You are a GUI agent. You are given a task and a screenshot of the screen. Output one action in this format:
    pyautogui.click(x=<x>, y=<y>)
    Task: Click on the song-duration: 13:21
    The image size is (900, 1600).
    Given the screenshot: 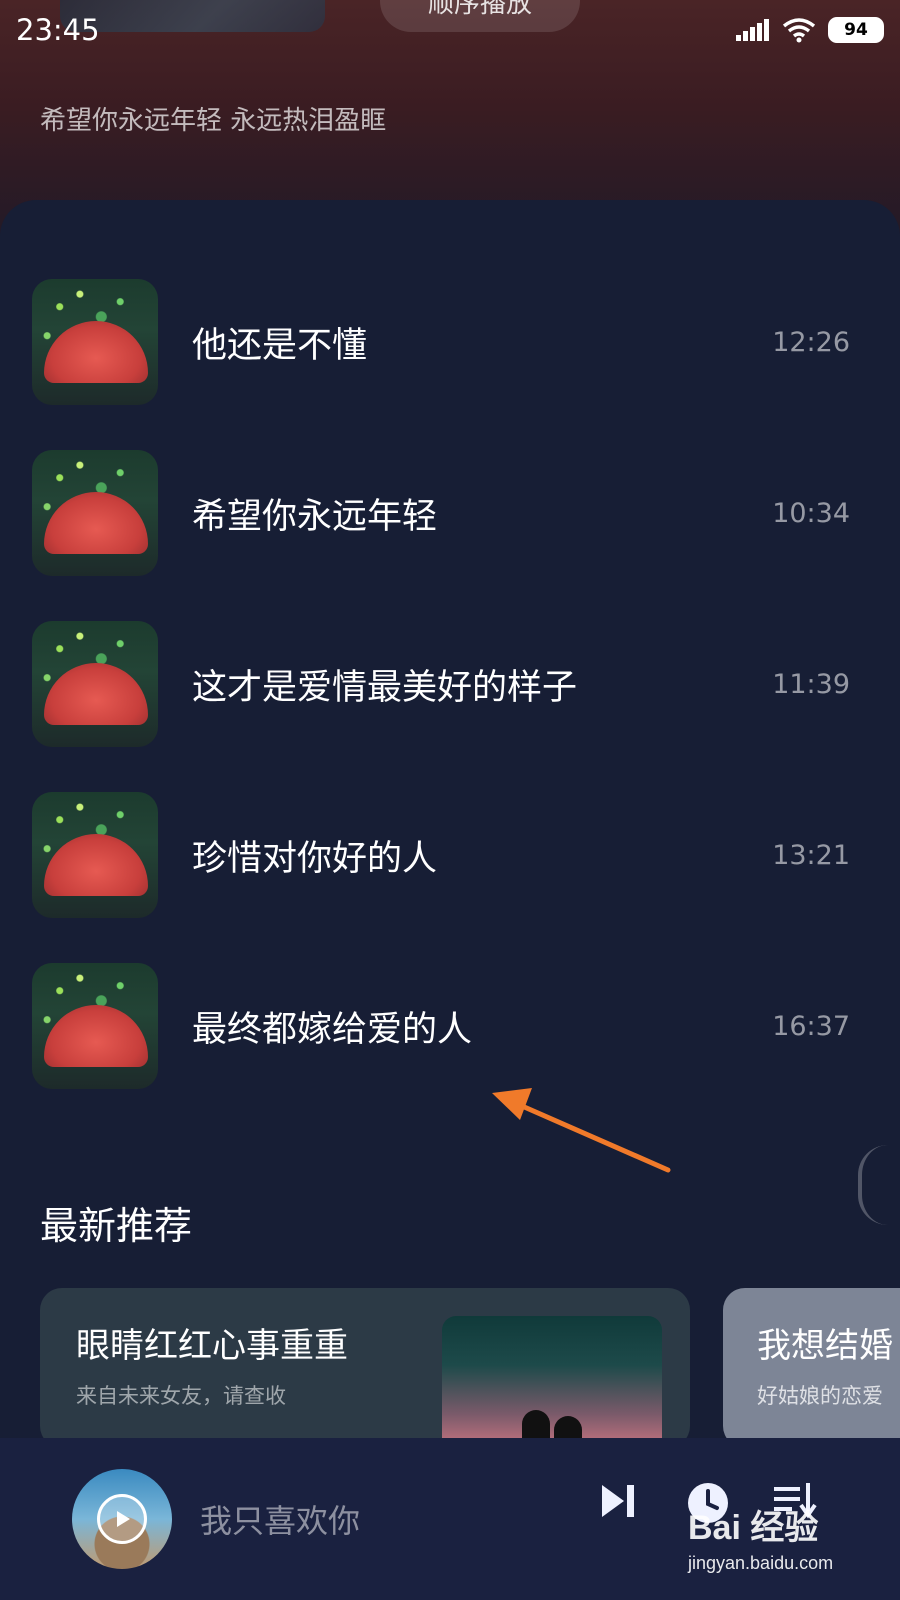 What is the action you would take?
    pyautogui.click(x=811, y=855)
    